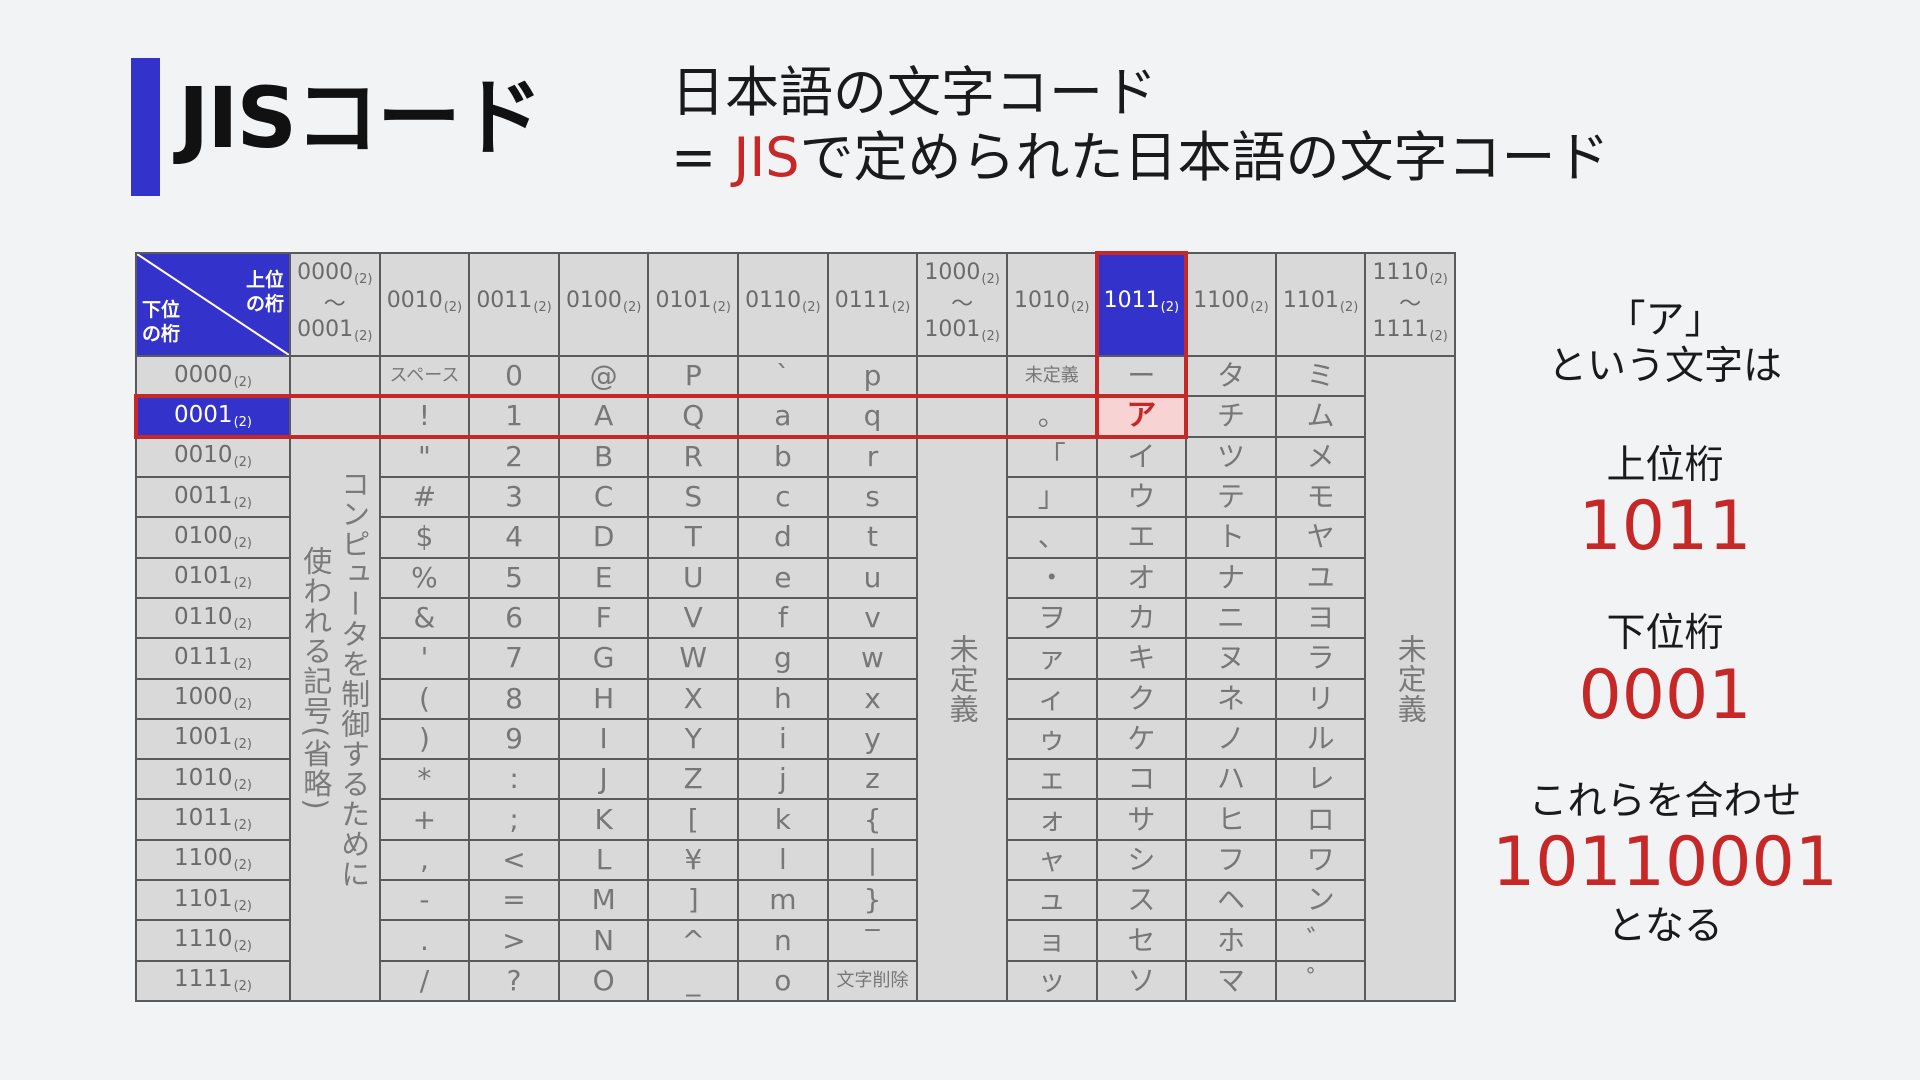 The width and height of the screenshot is (1920, 1080). What do you see at coordinates (1141, 416) in the screenshot?
I see `highlighted-character-cell: ア` at bounding box center [1141, 416].